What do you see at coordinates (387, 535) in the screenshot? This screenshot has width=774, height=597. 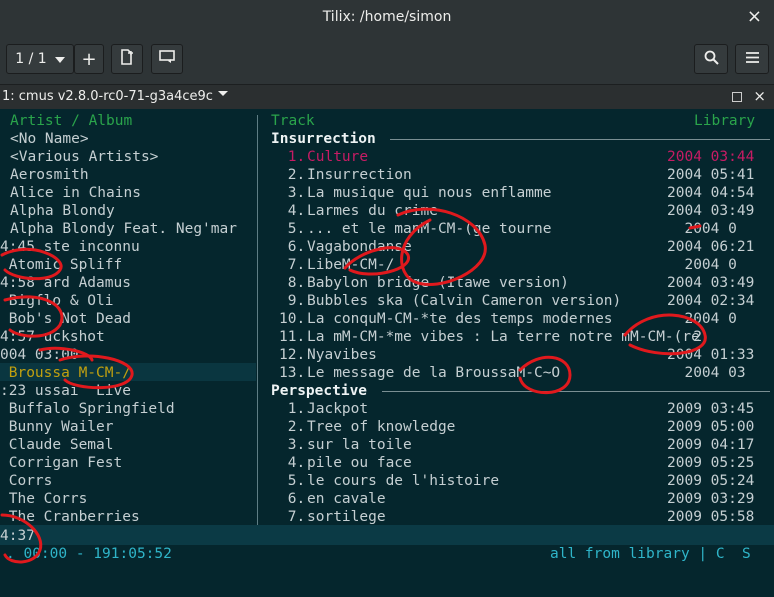 I see `status-bar` at bounding box center [387, 535].